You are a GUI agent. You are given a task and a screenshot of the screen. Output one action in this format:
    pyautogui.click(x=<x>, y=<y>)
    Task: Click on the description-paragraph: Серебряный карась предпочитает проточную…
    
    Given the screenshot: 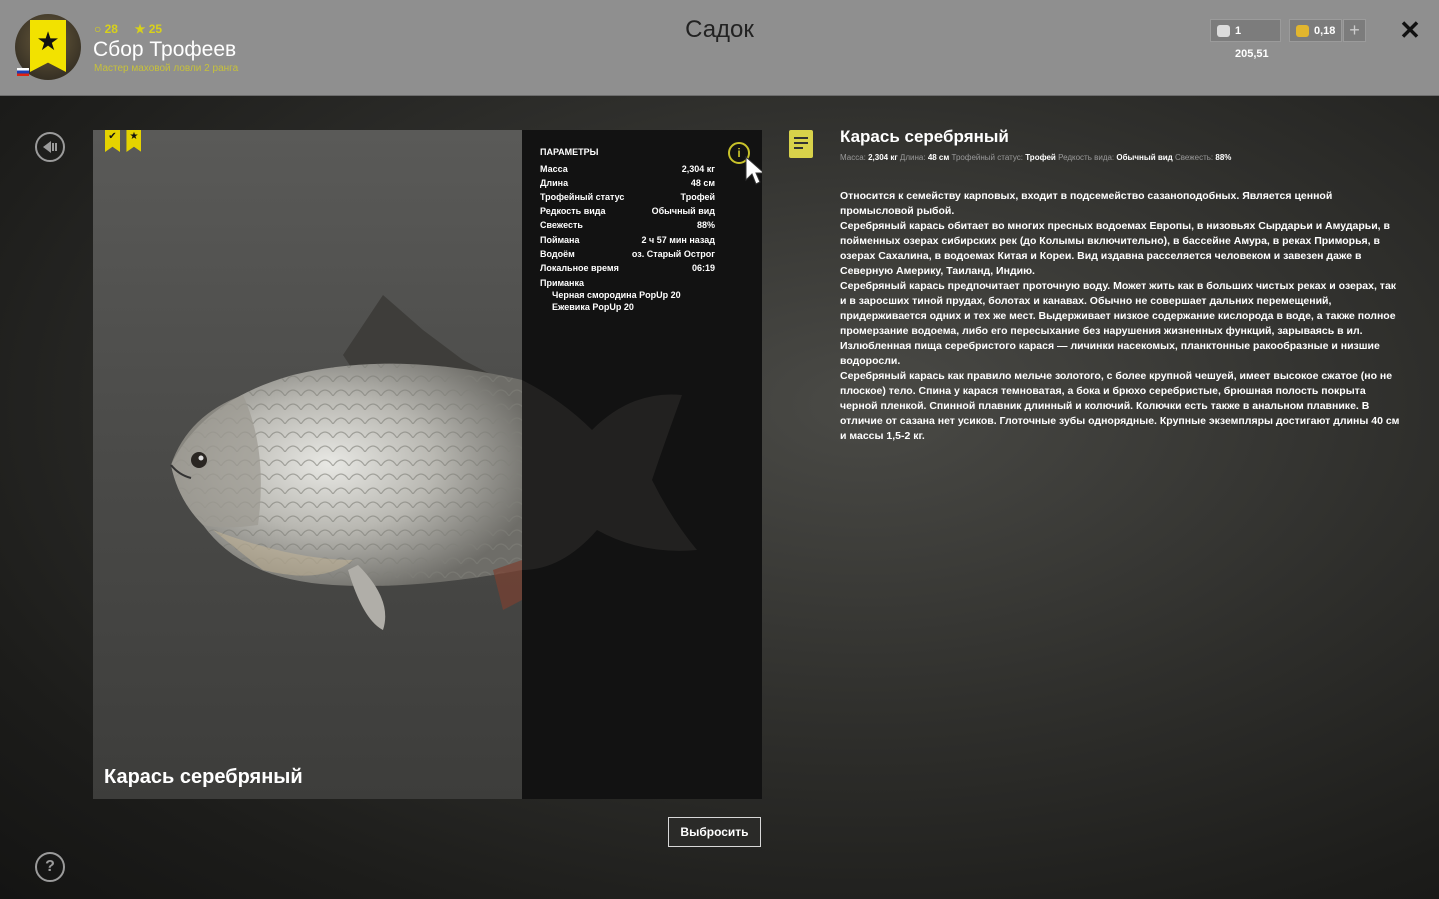 What is the action you would take?
    pyautogui.click(x=1118, y=323)
    